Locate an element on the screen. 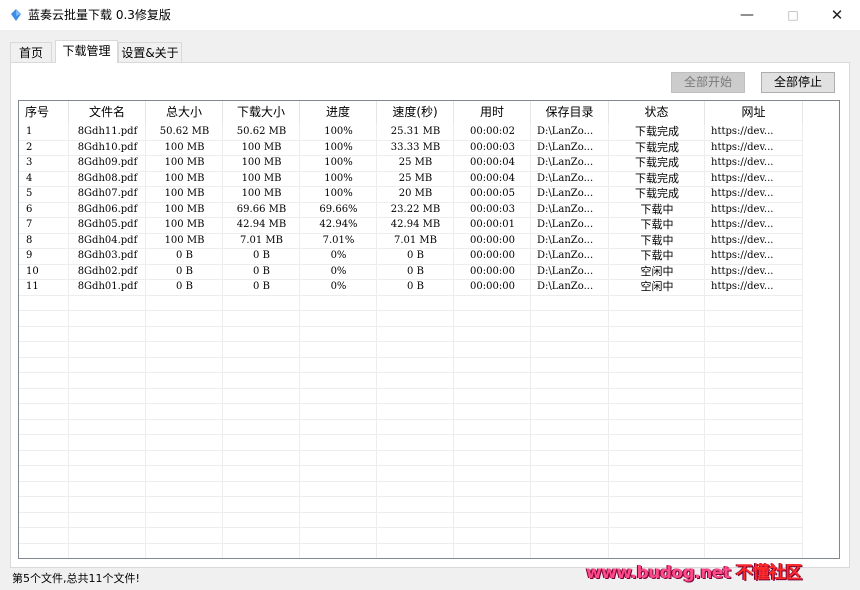 The height and width of the screenshot is (590, 860). cell-filename: 8Gdh03.pdf is located at coordinates (107, 255).